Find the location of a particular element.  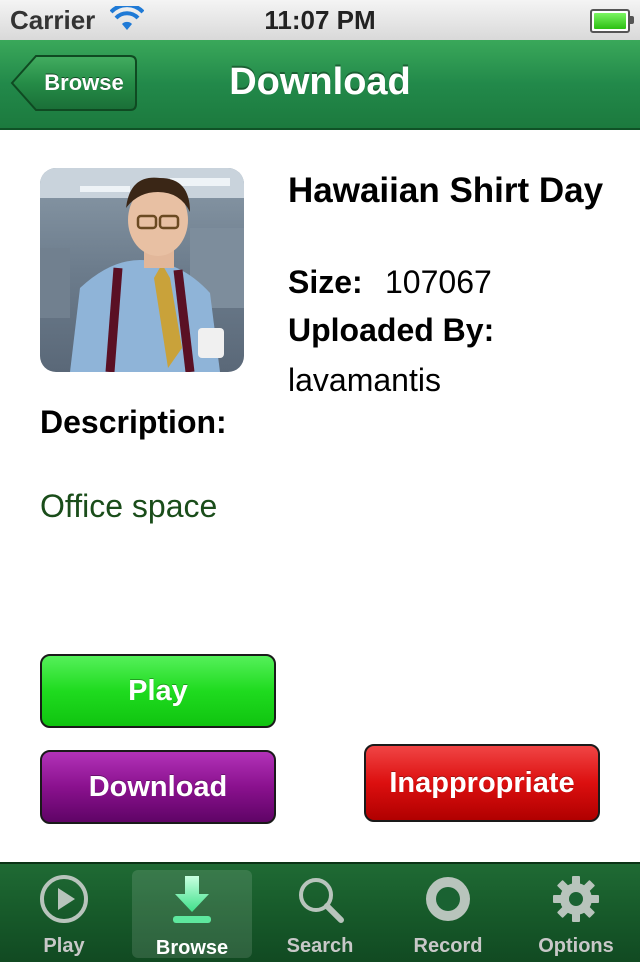

report-inappropriate-button: Inappropriate is located at coordinates (482, 783).